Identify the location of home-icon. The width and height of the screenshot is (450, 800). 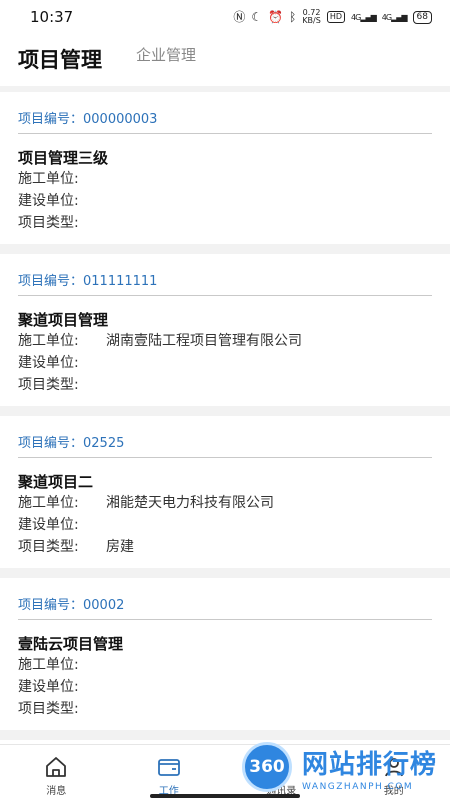
(56, 767).